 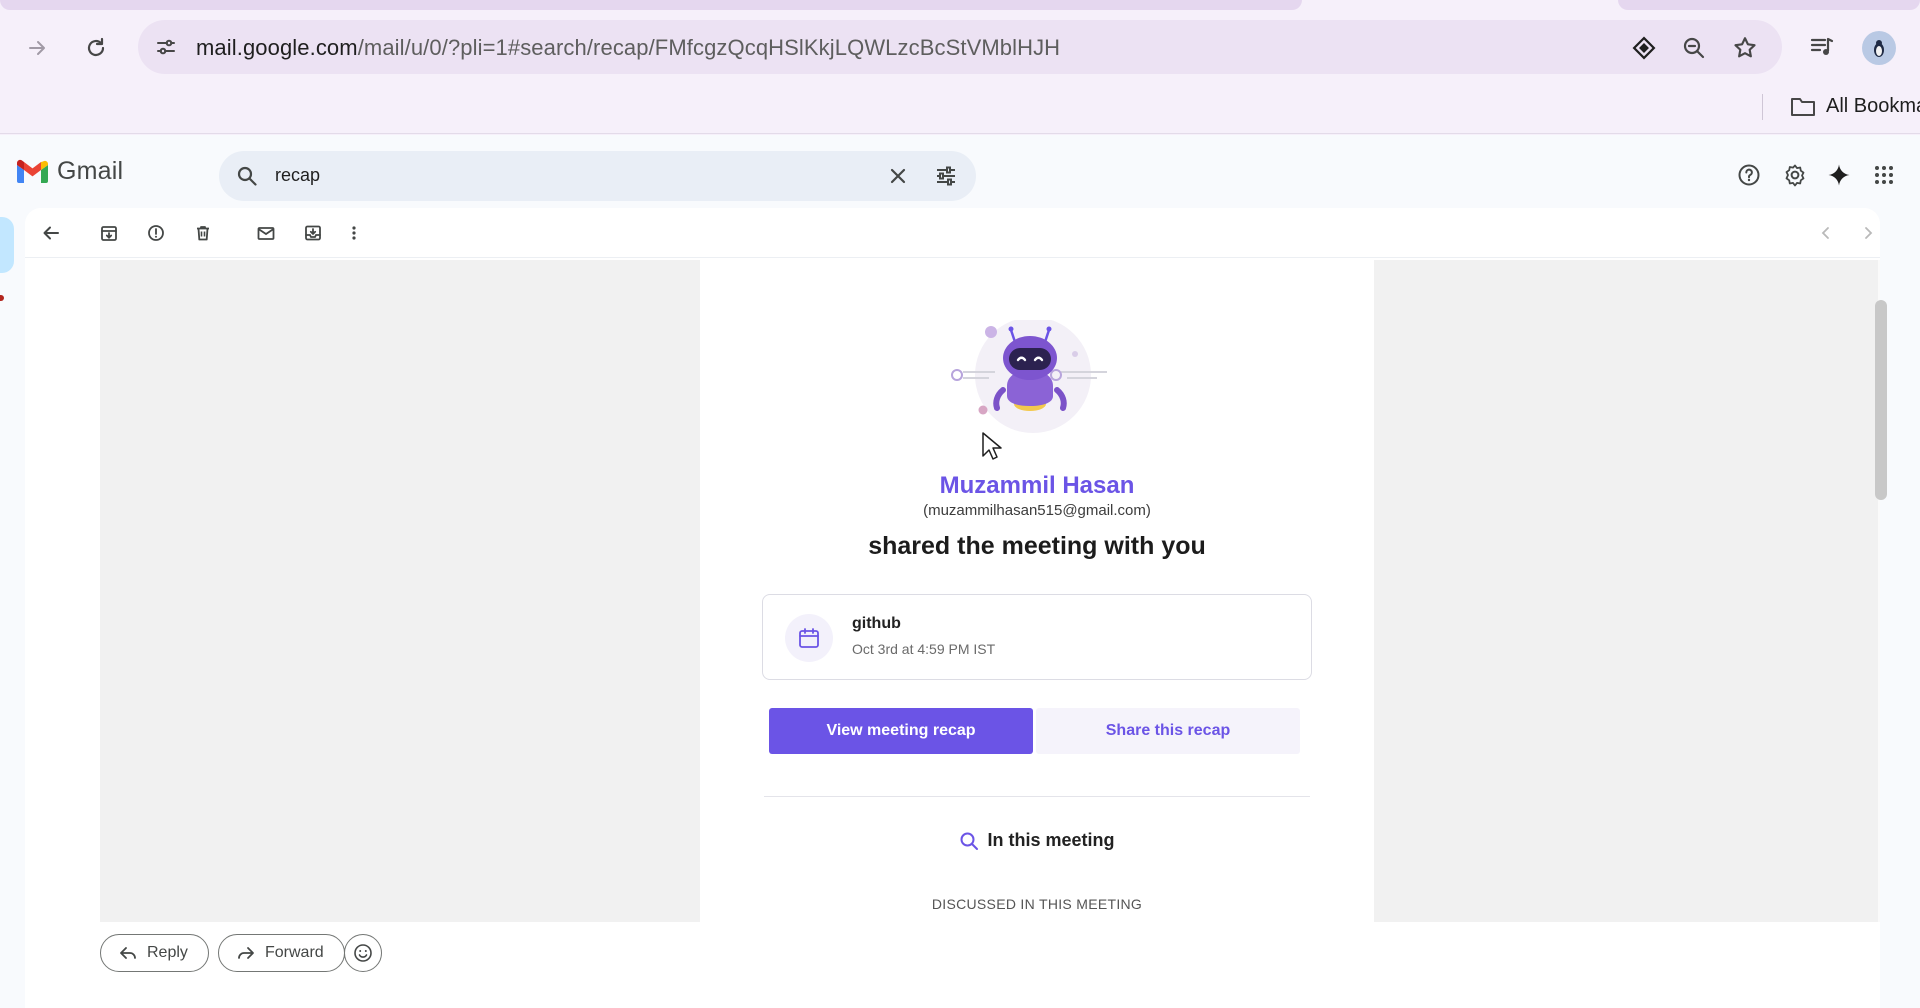 What do you see at coordinates (1029, 376) in the screenshot?
I see `robot-mascot-icon` at bounding box center [1029, 376].